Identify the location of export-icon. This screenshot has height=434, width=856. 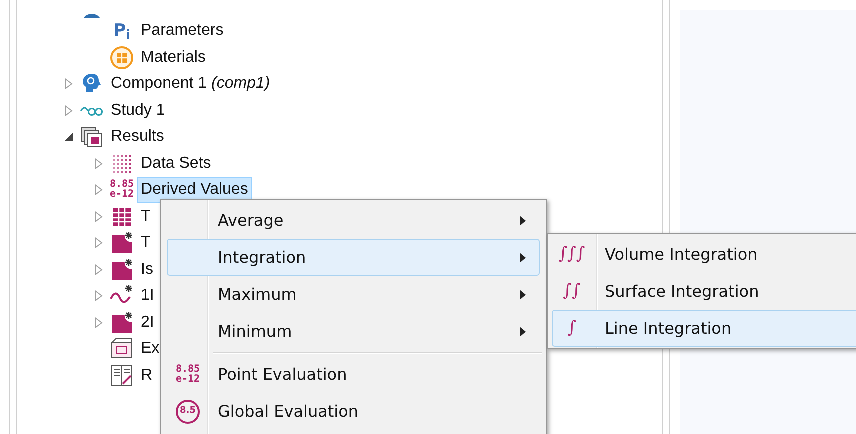
(122, 349).